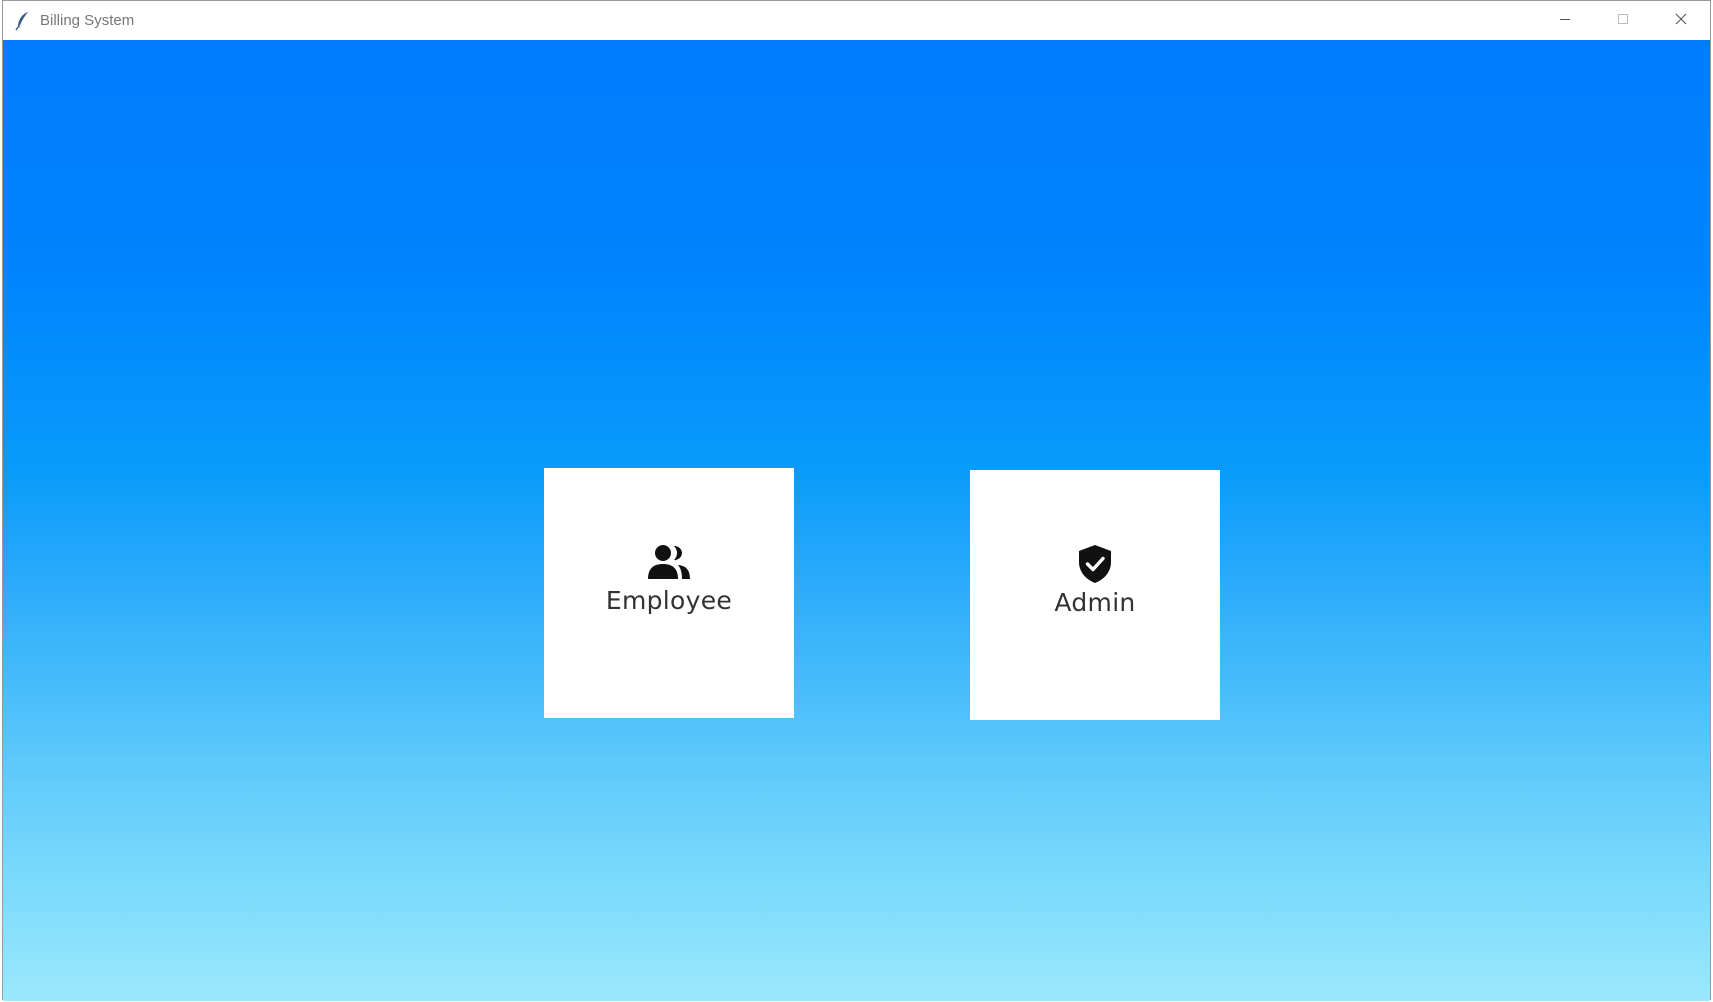  I want to click on window-controls, so click(1623, 20).